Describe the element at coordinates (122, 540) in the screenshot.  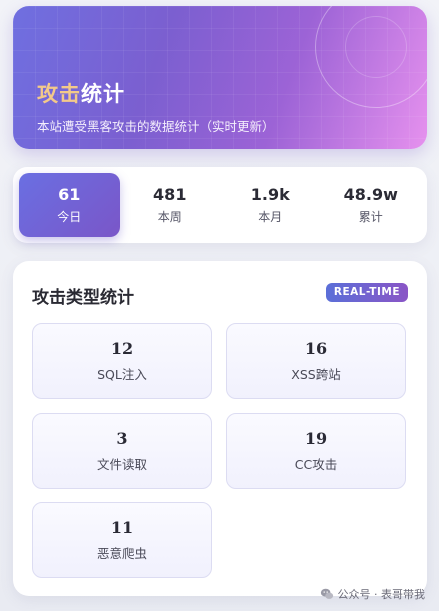
I see `stat-malicious-crawler: 11 恶意爬虫` at that location.